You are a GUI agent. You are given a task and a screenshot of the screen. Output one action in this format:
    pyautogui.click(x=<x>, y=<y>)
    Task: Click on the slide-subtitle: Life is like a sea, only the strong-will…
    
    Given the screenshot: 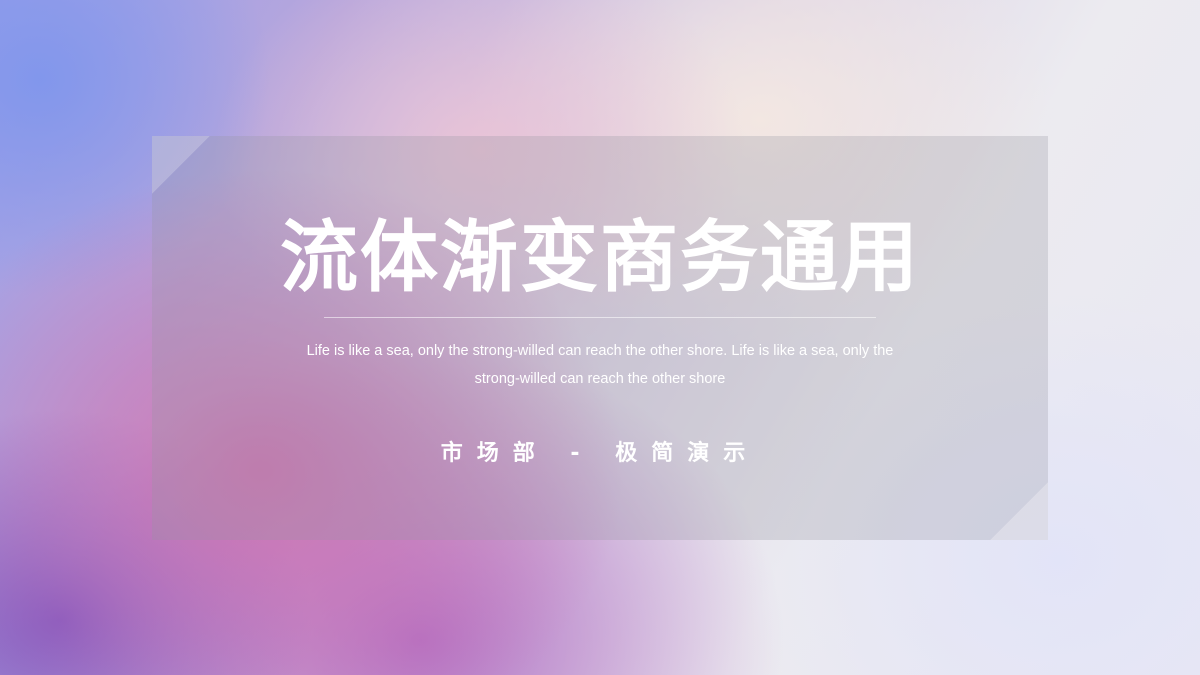 What is the action you would take?
    pyautogui.click(x=600, y=365)
    